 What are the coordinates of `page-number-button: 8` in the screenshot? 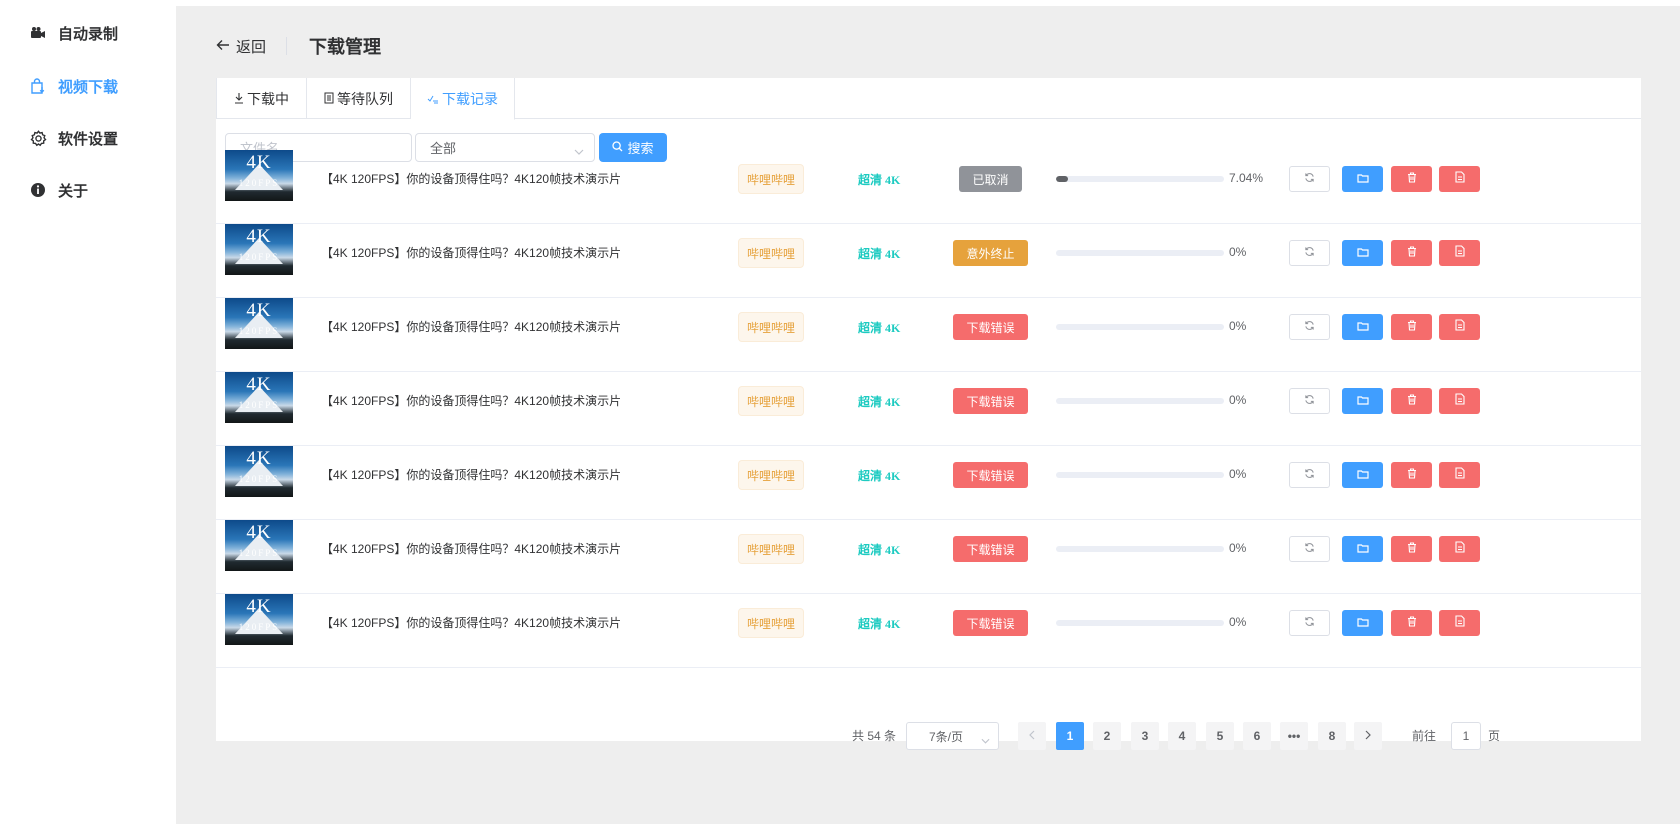 It's located at (1332, 736).